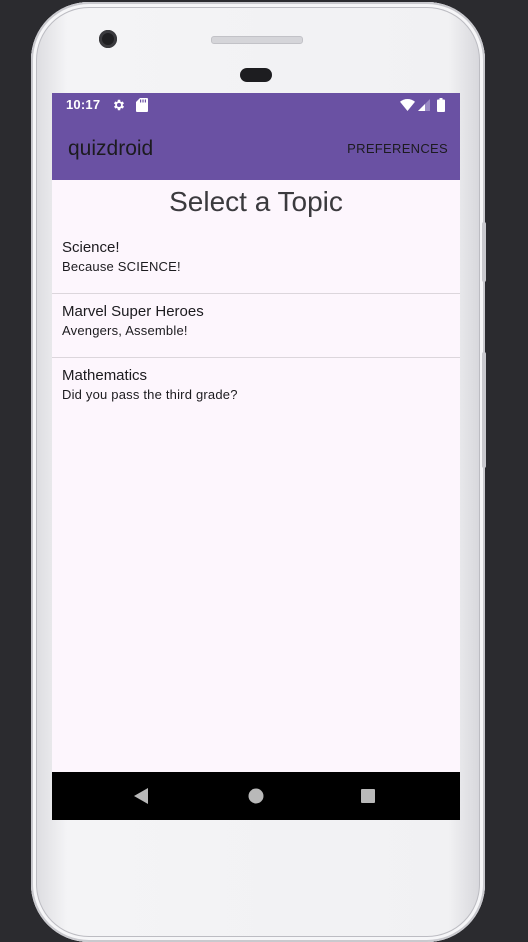 Image resolution: width=528 pixels, height=942 pixels. I want to click on battery-icon, so click(441, 105).